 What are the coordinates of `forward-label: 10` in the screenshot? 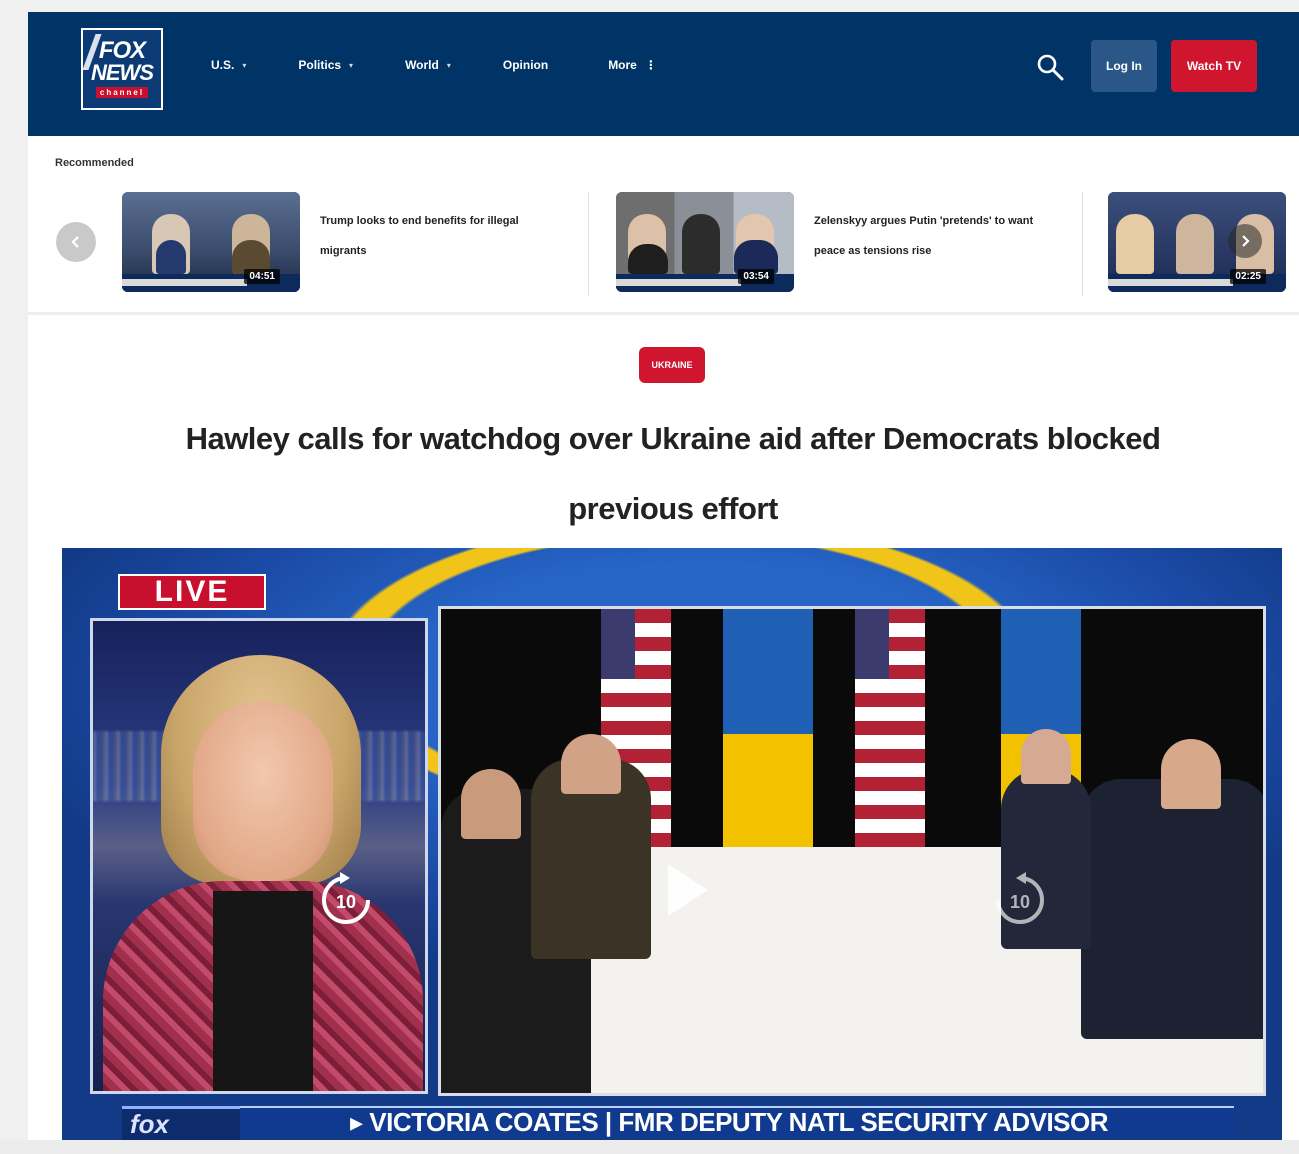 It's located at (1020, 902).